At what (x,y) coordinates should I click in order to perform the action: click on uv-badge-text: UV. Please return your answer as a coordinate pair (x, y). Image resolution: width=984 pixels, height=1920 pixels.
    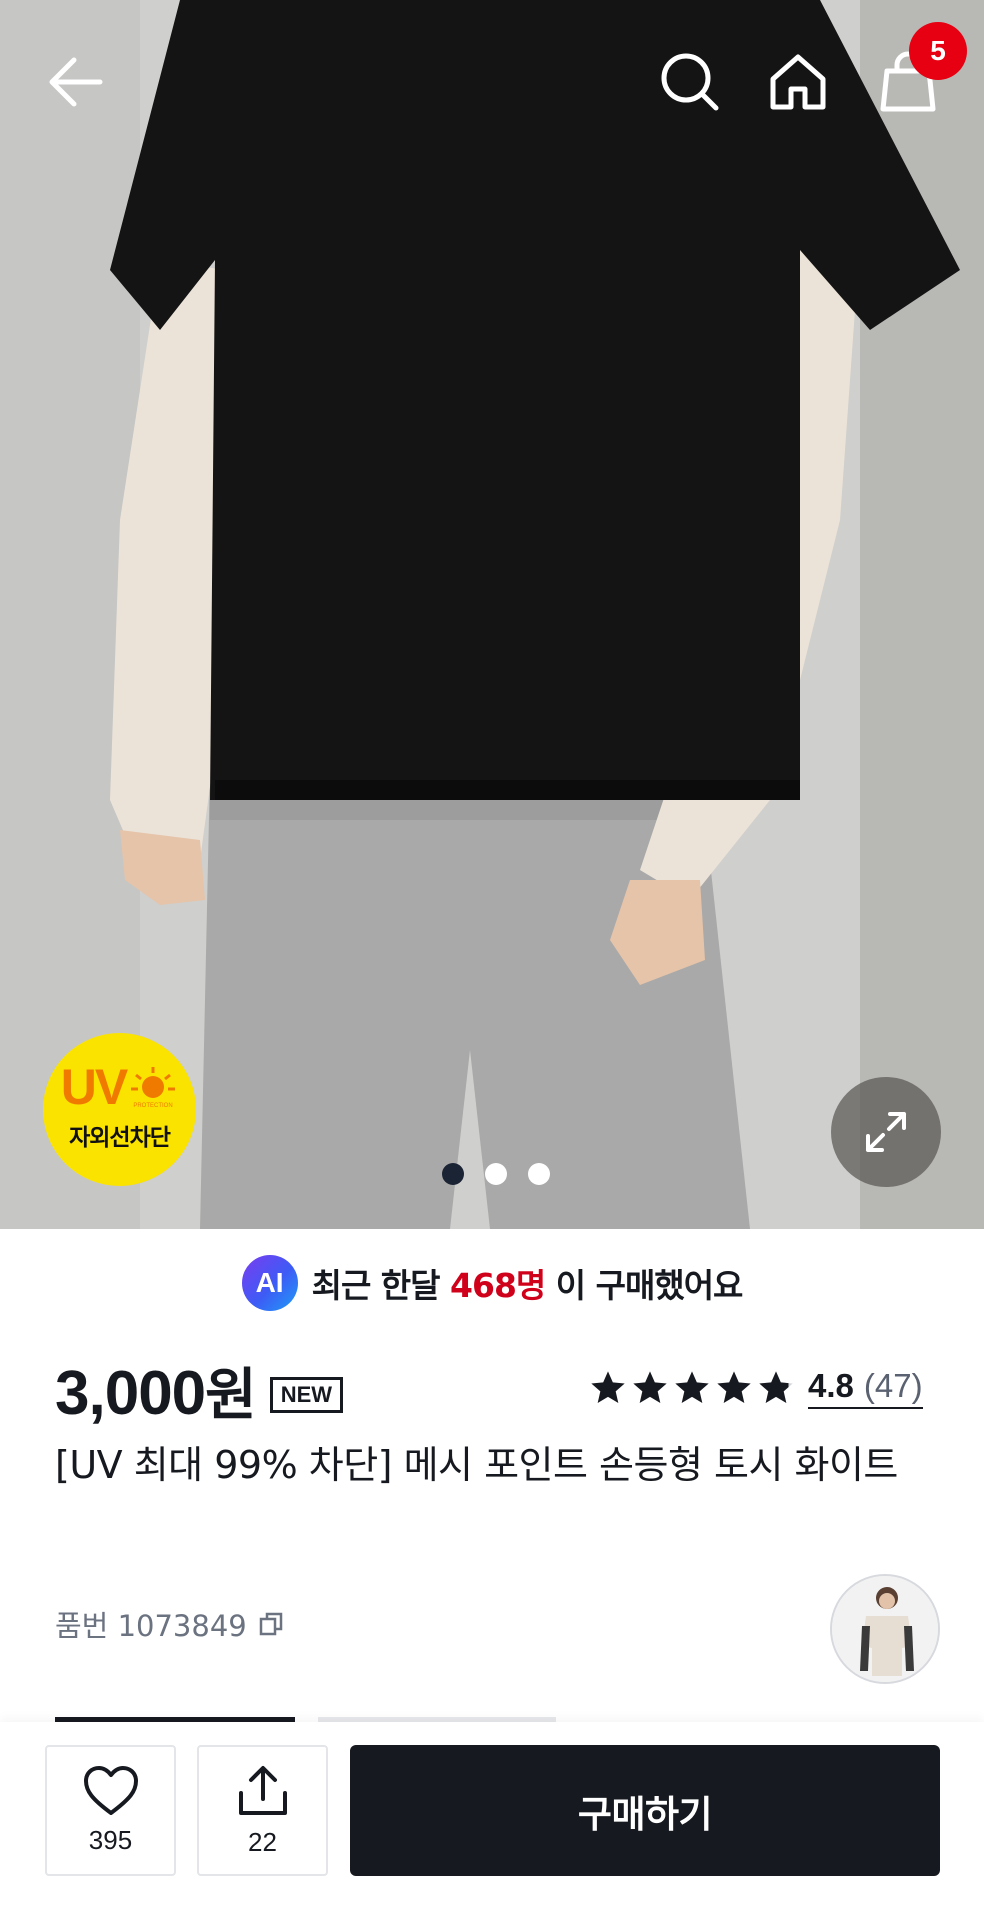
    Looking at the image, I should click on (94, 1086).